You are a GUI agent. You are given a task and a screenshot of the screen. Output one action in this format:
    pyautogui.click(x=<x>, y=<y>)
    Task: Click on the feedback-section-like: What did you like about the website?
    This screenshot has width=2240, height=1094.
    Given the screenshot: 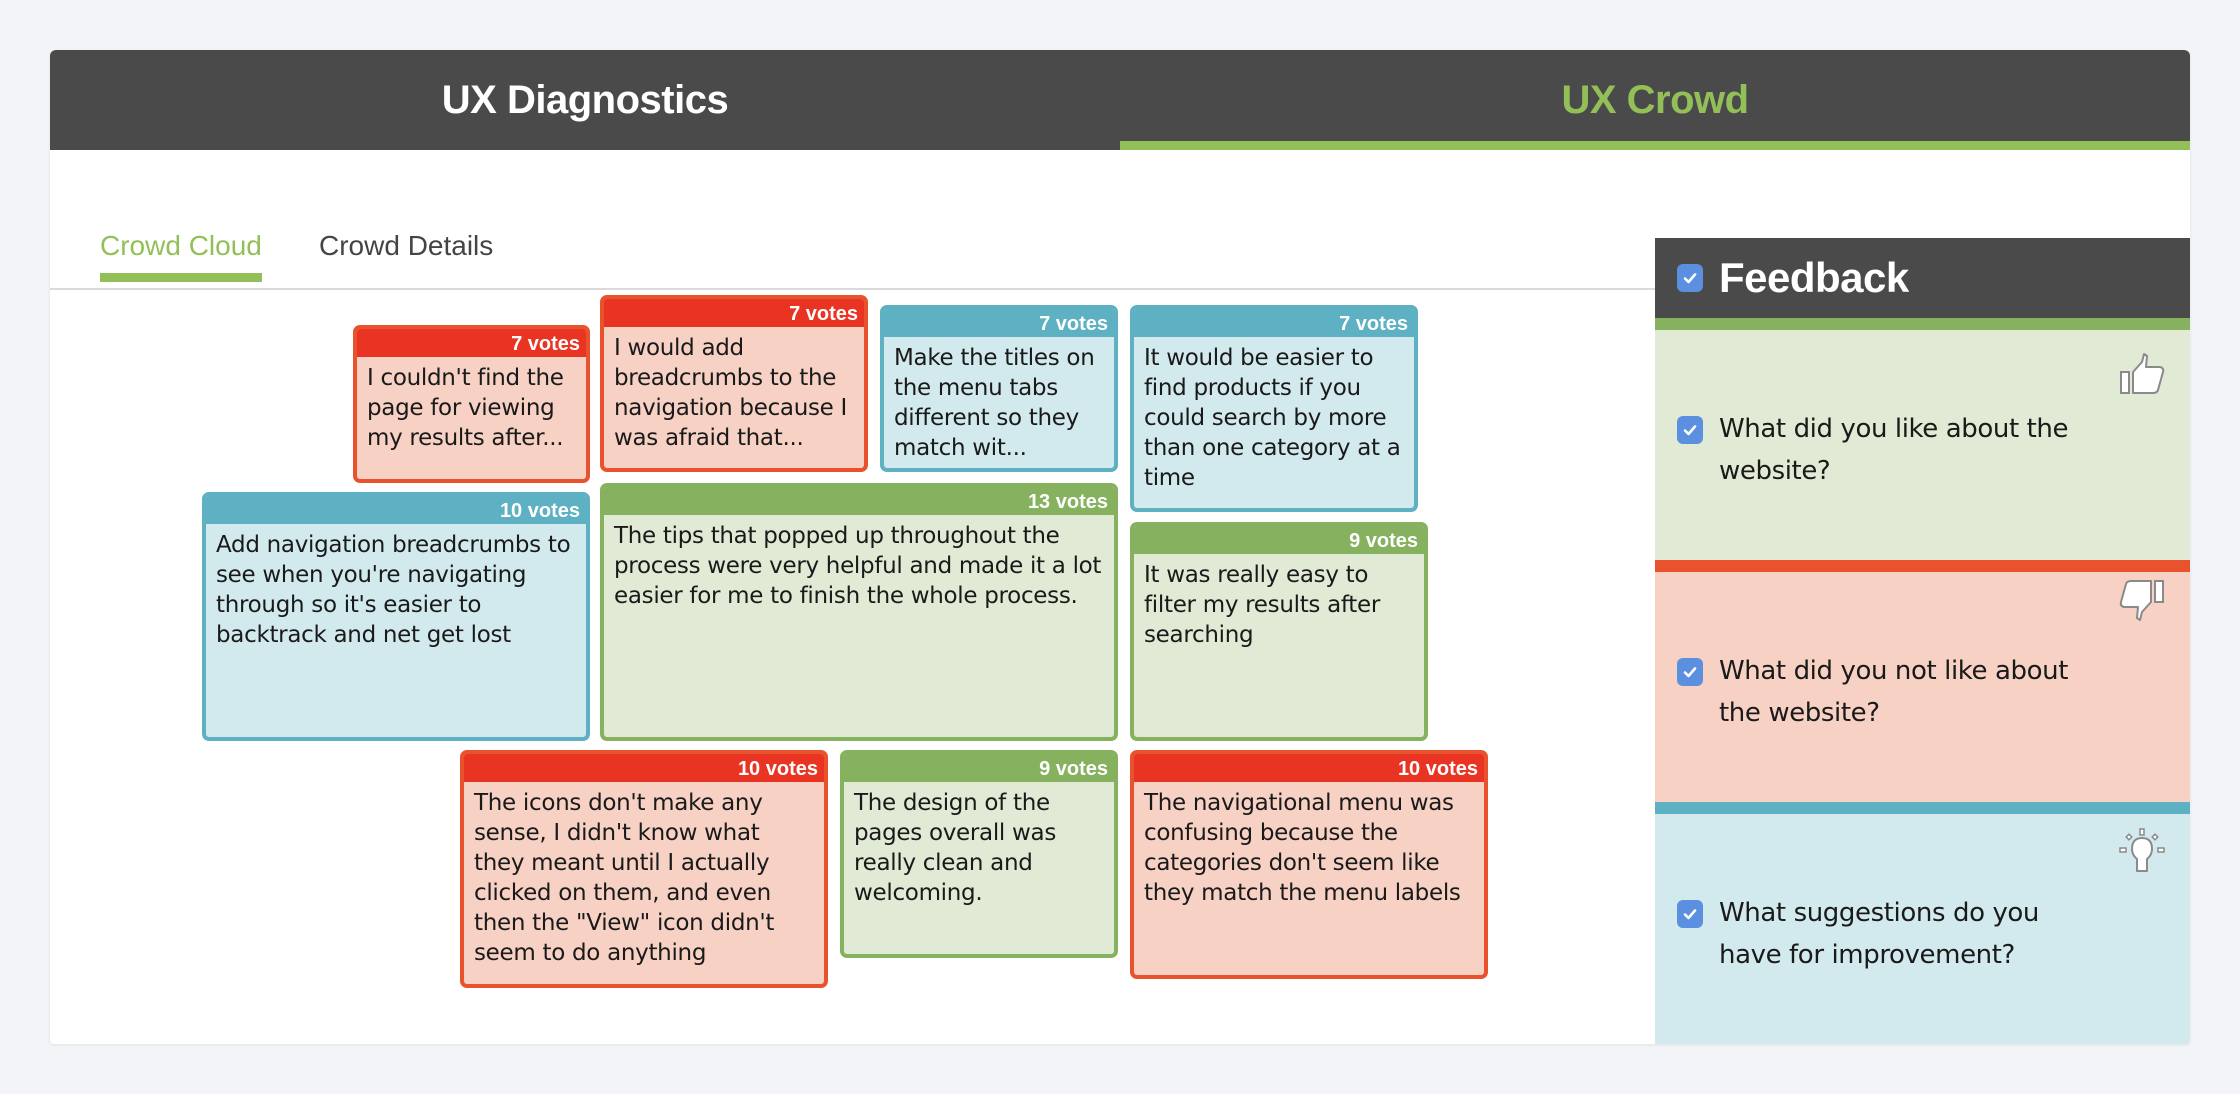 What is the action you would take?
    pyautogui.click(x=1922, y=439)
    